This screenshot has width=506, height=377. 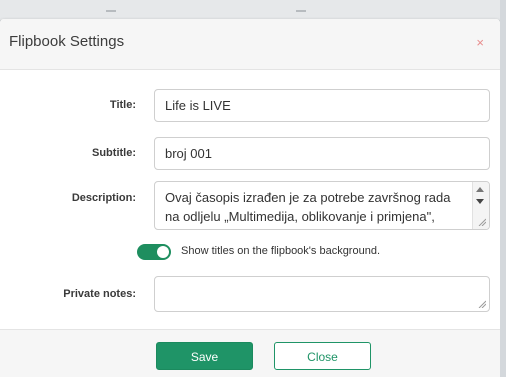 I want to click on backdrop-edge, so click(x=503, y=188).